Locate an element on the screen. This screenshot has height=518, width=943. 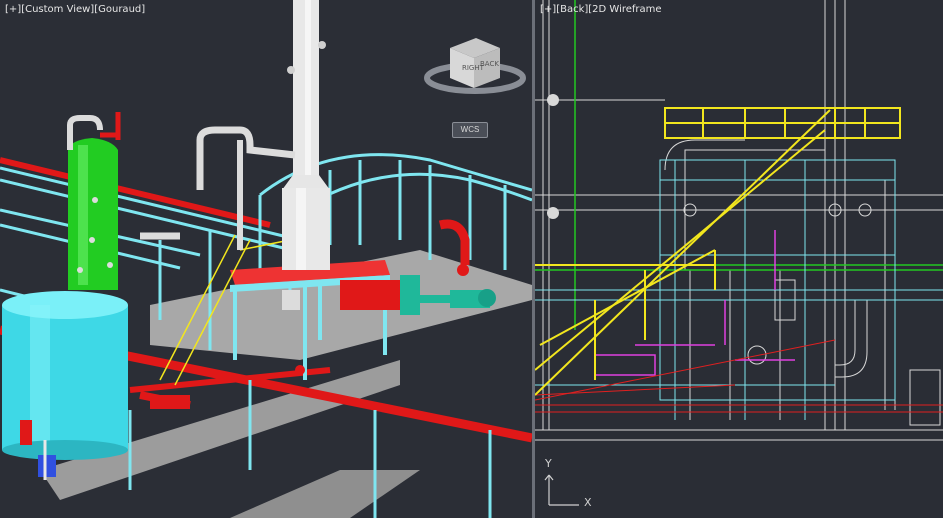
ucs-y-label: Y is located at coordinates (548, 463).